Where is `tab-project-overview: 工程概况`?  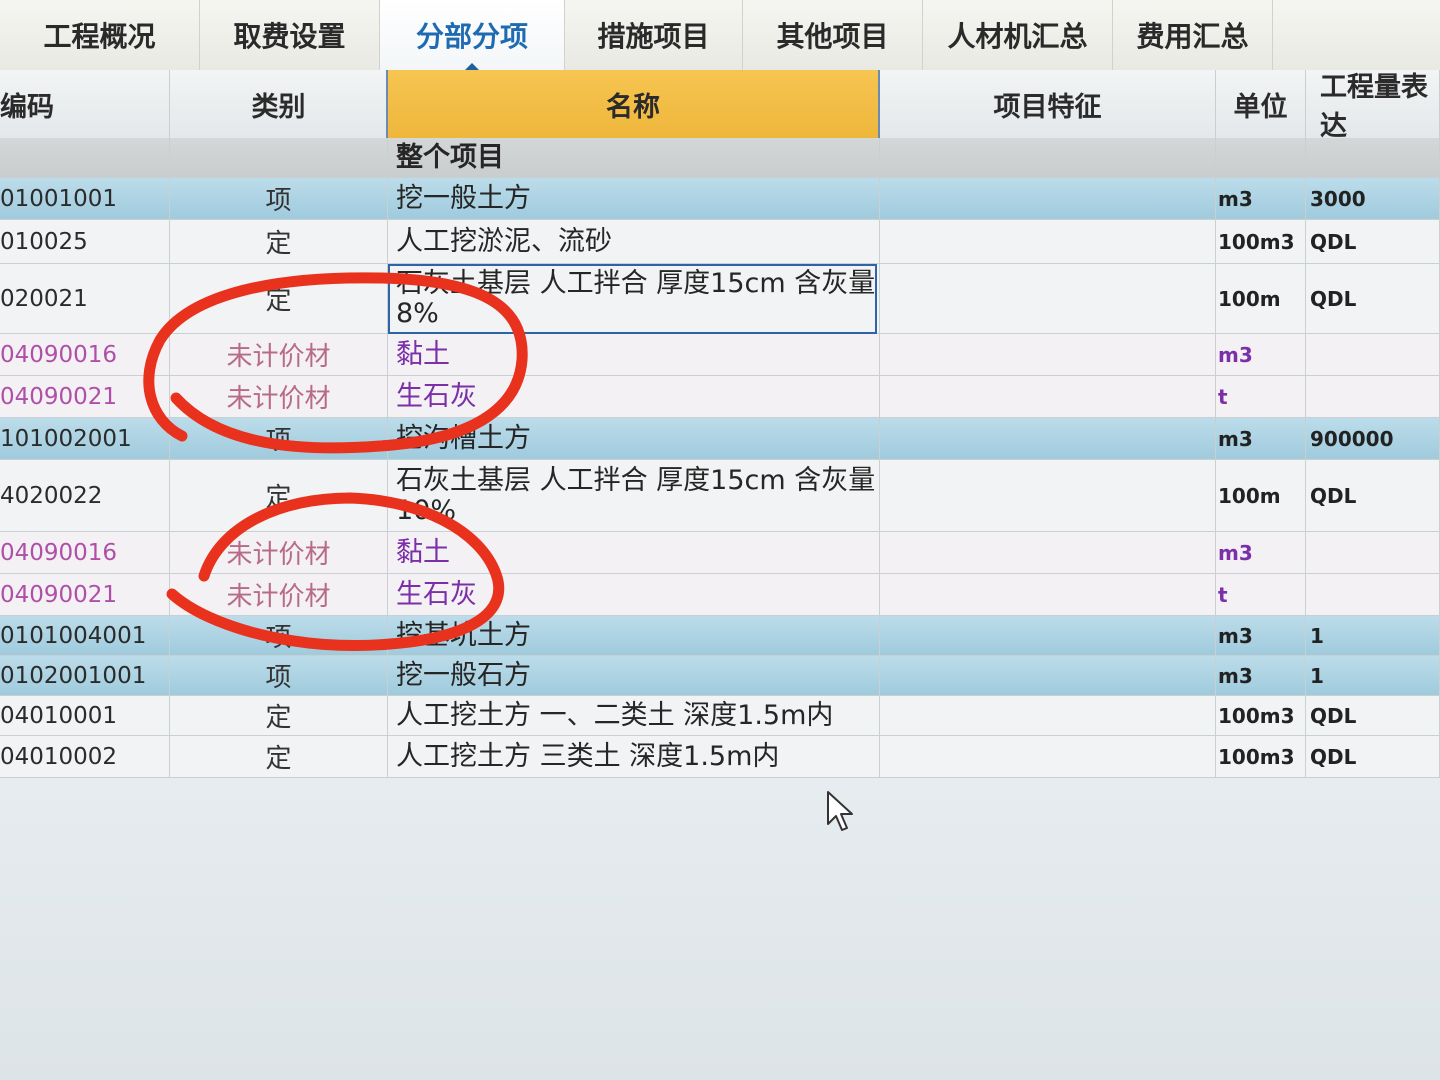 tab-project-overview: 工程概况 is located at coordinates (100, 35).